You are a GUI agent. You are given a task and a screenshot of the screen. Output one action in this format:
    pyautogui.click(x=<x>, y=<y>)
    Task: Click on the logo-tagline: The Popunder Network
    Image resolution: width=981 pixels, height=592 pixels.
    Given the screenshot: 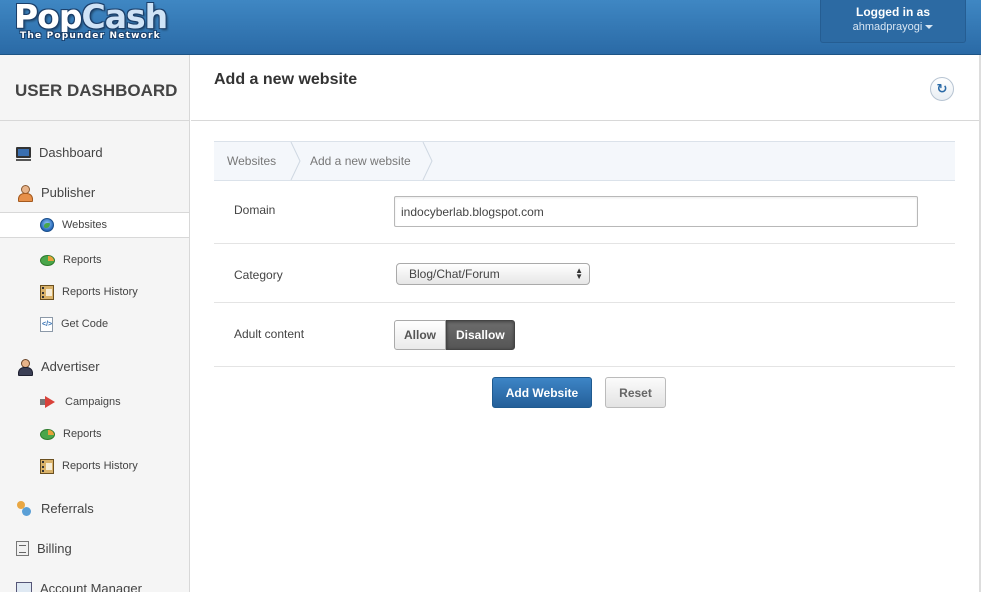 What is the action you would take?
    pyautogui.click(x=90, y=36)
    